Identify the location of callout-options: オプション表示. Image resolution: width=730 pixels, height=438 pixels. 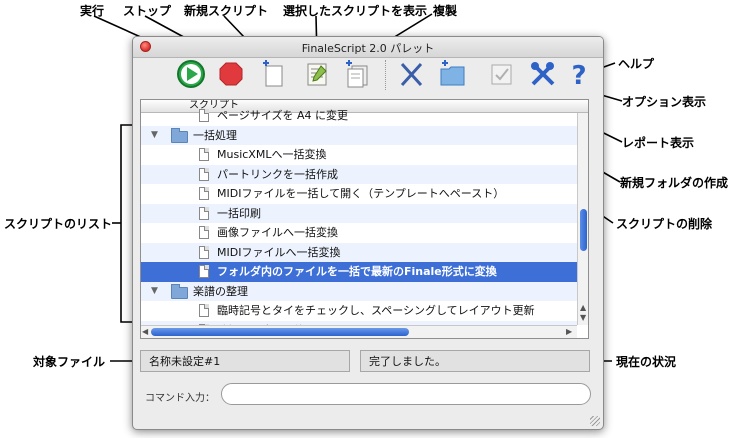
(664, 102).